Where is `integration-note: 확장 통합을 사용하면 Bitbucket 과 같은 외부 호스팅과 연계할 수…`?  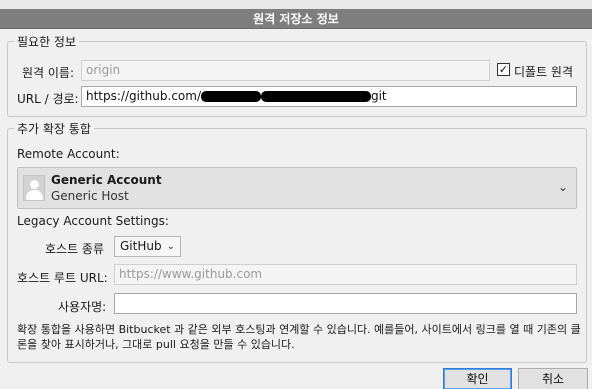
integration-note: 확장 통합을 사용하면 Bitbucket 과 같은 외부 호스팅과 연계할 수… is located at coordinates (299, 337).